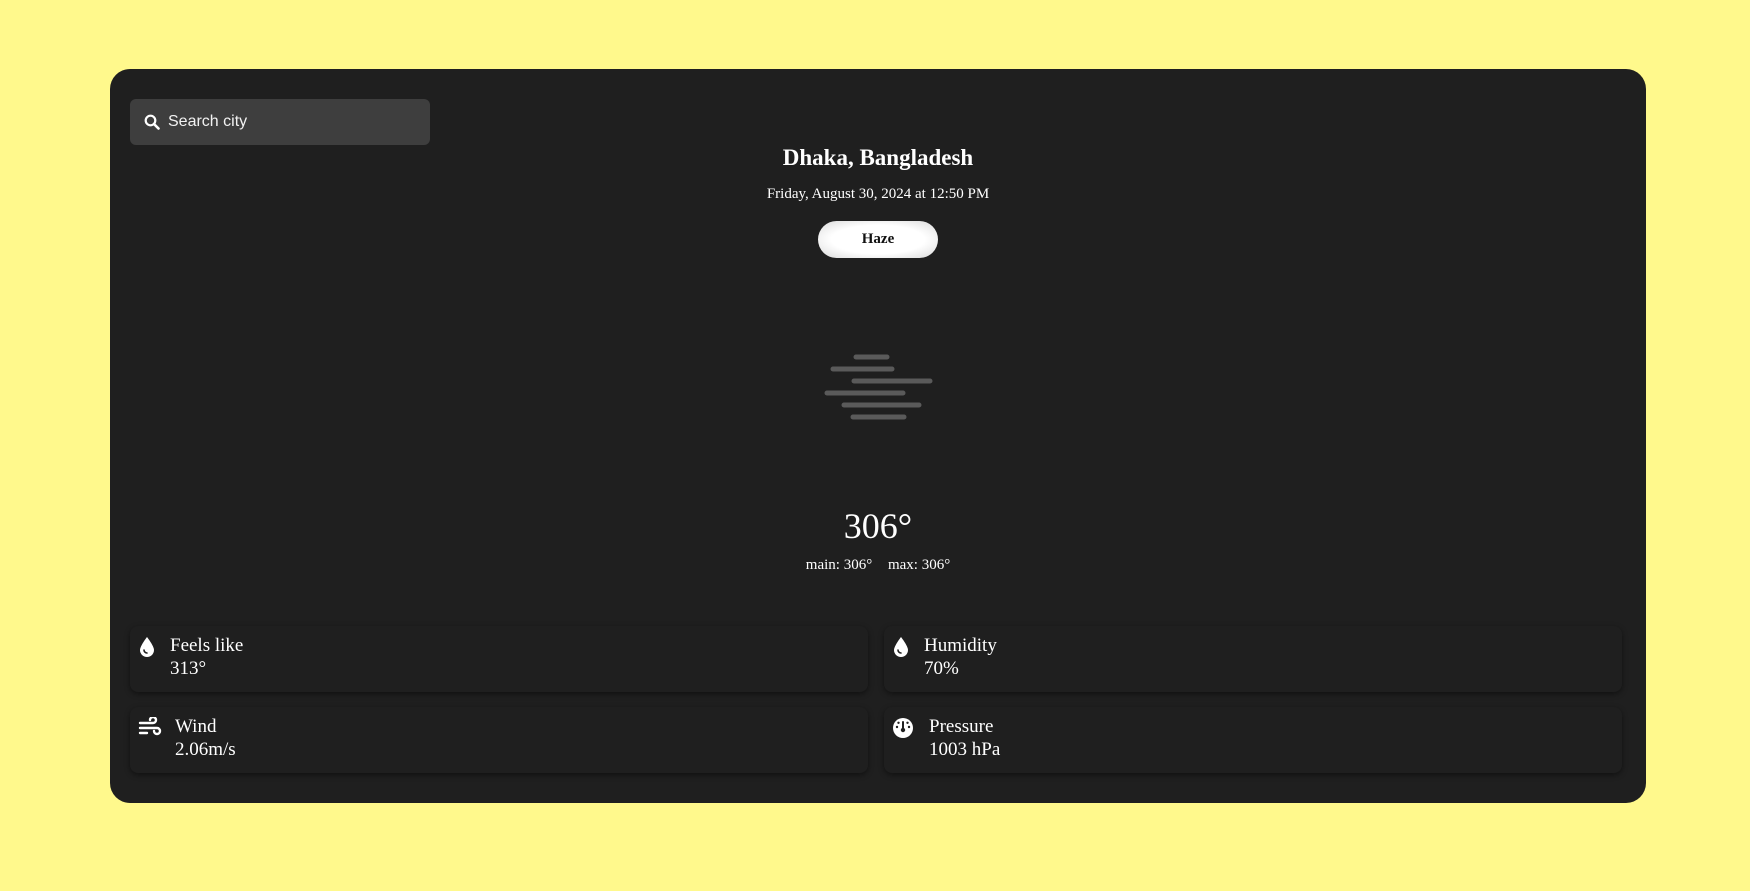 This screenshot has height=891, width=1750. What do you see at coordinates (1253, 740) in the screenshot?
I see `pressure-card: Pressure 1003 hPa` at bounding box center [1253, 740].